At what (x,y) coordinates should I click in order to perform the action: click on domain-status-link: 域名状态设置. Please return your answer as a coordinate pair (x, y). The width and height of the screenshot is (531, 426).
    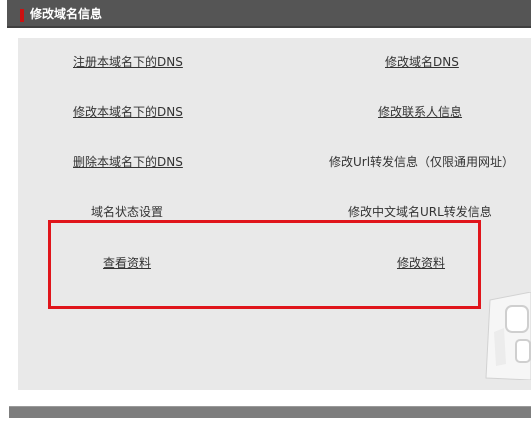
    Looking at the image, I should click on (127, 212).